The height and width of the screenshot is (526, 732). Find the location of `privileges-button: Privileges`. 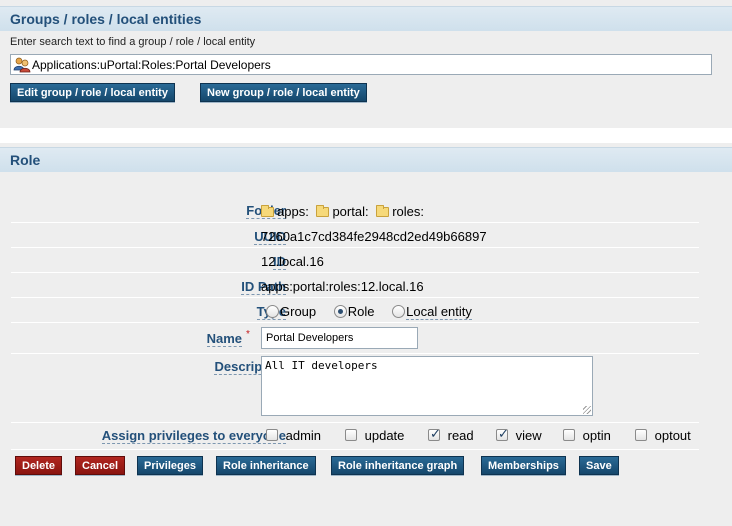

privileges-button: Privileges is located at coordinates (170, 465).